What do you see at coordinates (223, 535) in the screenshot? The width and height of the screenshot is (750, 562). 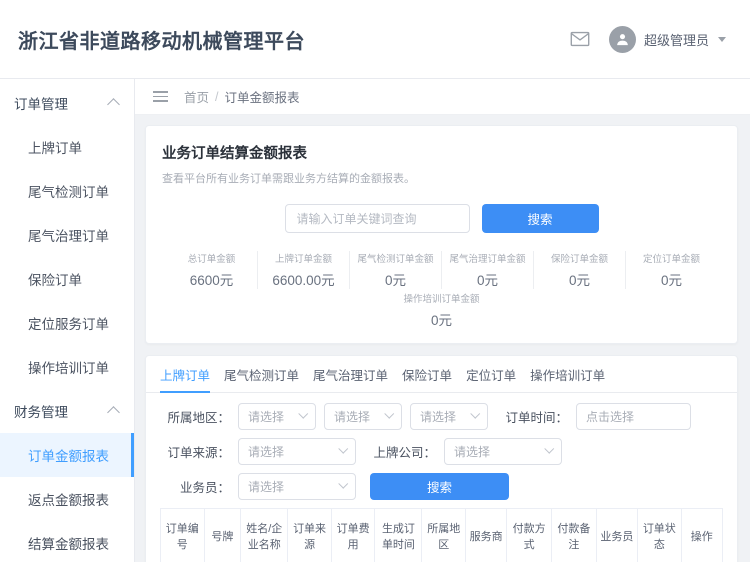 I see `col-plate: 号牌` at bounding box center [223, 535].